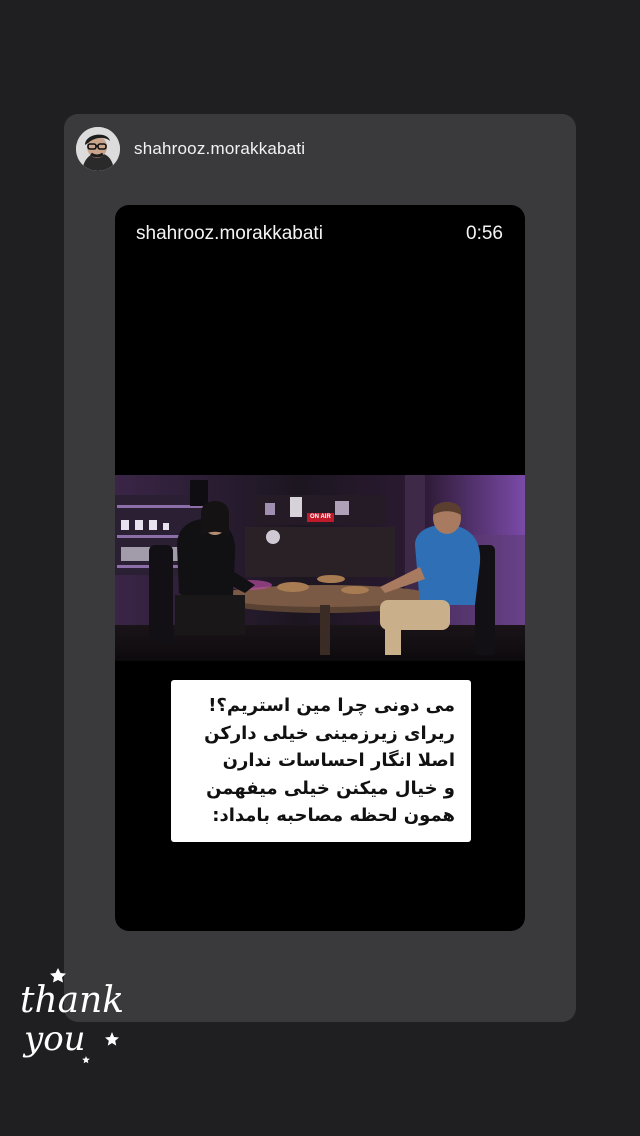 The image size is (640, 1136). I want to click on author-avatar, so click(98, 149).